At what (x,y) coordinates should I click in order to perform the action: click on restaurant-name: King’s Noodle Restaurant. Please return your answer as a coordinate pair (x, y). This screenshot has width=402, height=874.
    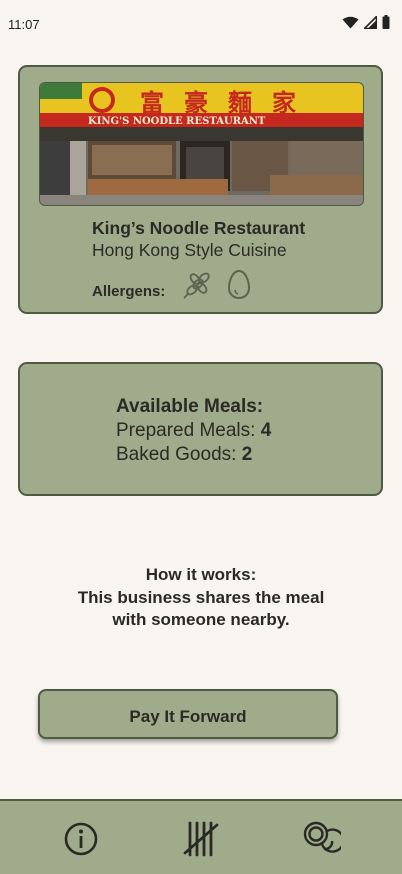
    Looking at the image, I should click on (199, 228).